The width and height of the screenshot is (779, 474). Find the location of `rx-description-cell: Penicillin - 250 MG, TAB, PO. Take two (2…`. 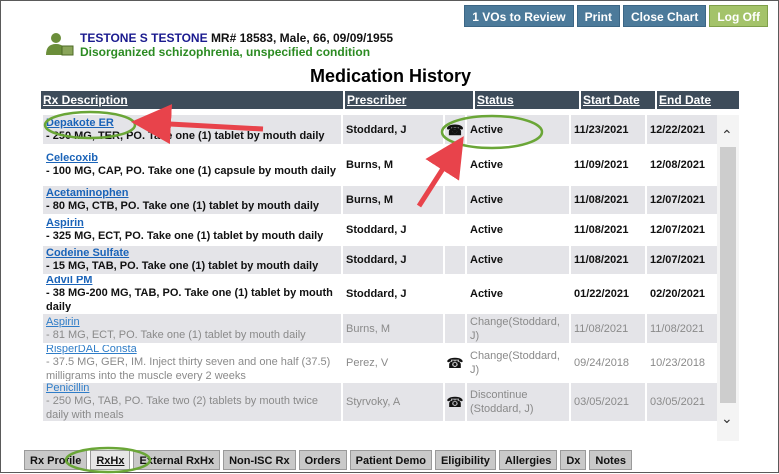

rx-description-cell: Penicillin - 250 MG, TAB, PO. Take two (2… is located at coordinates (193, 402).